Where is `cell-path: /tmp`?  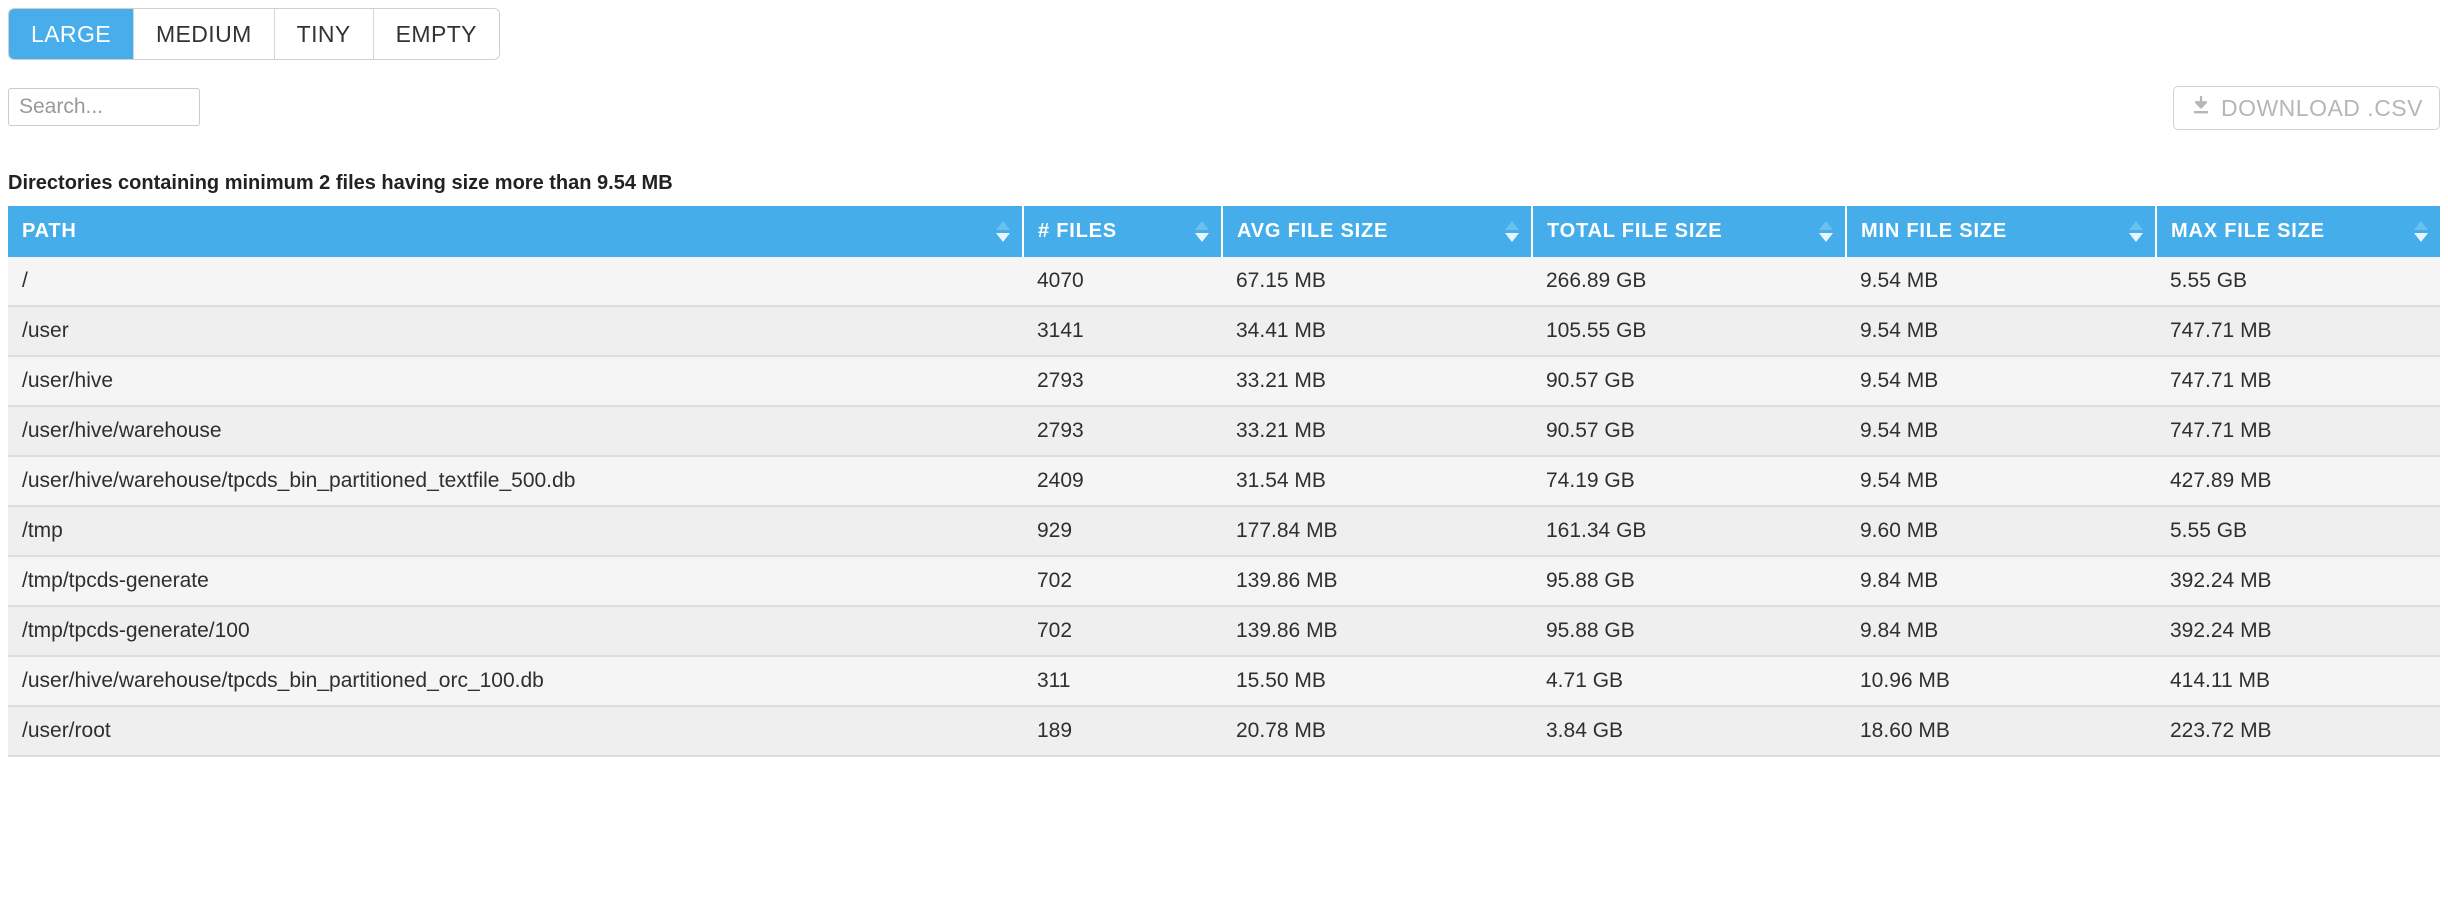
cell-path: /tmp is located at coordinates (515, 531).